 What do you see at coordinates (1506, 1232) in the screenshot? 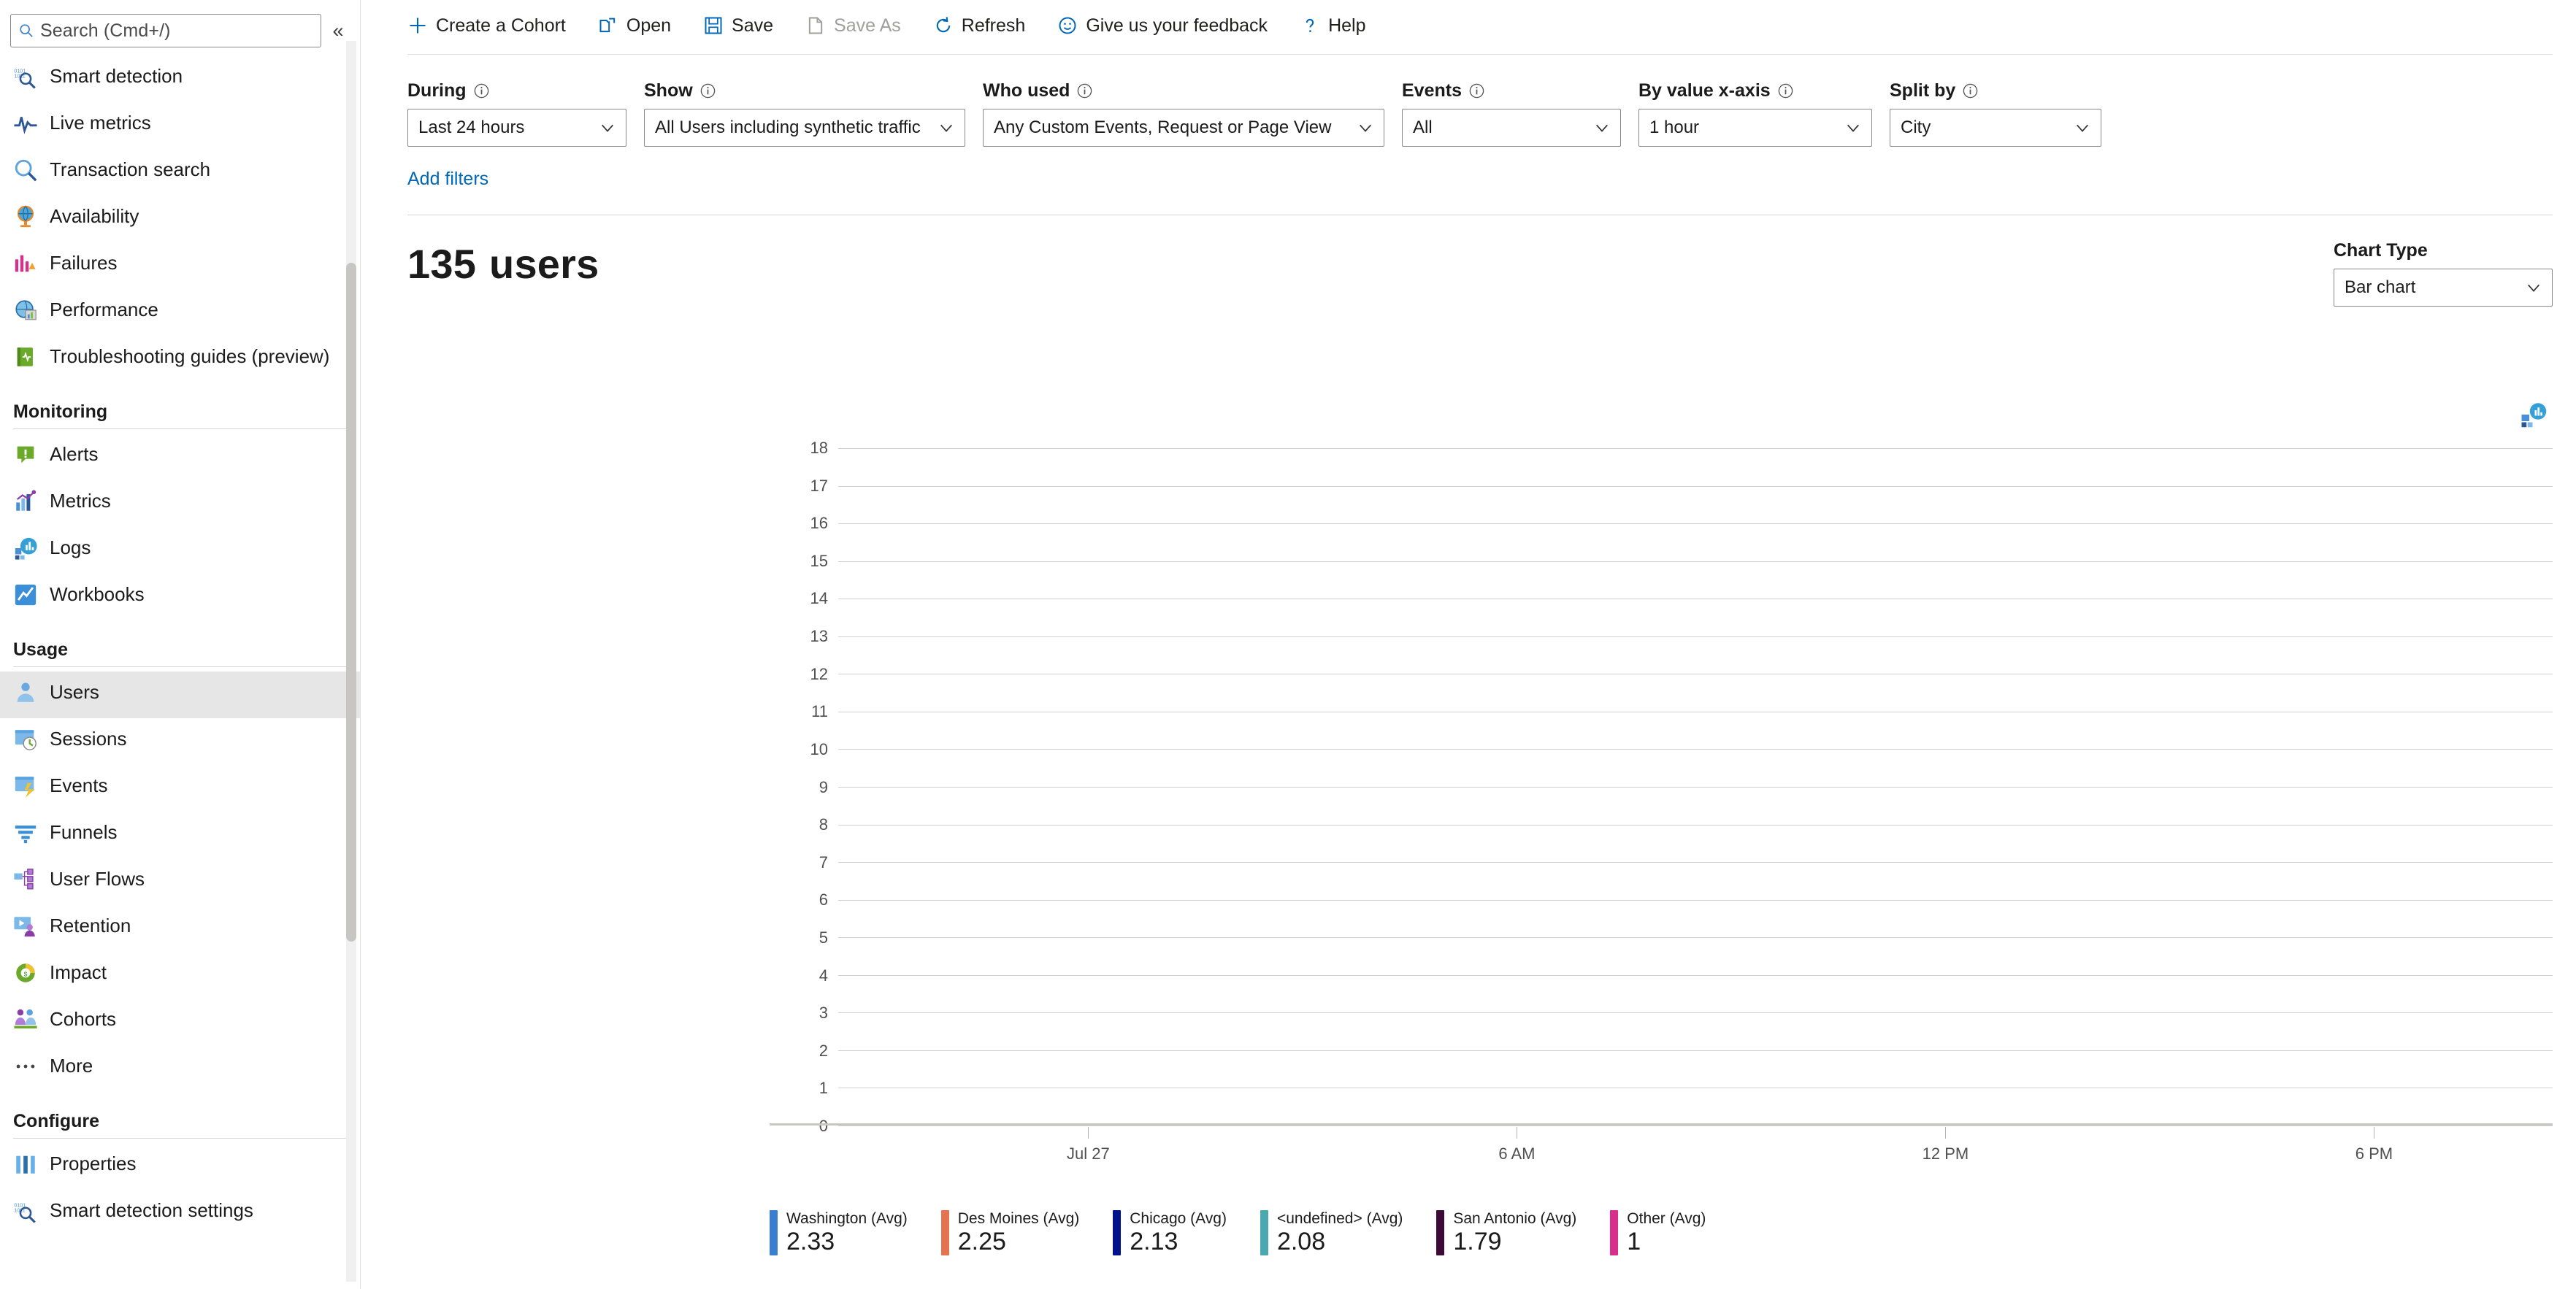
I see `legend-item: San Antonio (Avg) 1.79` at bounding box center [1506, 1232].